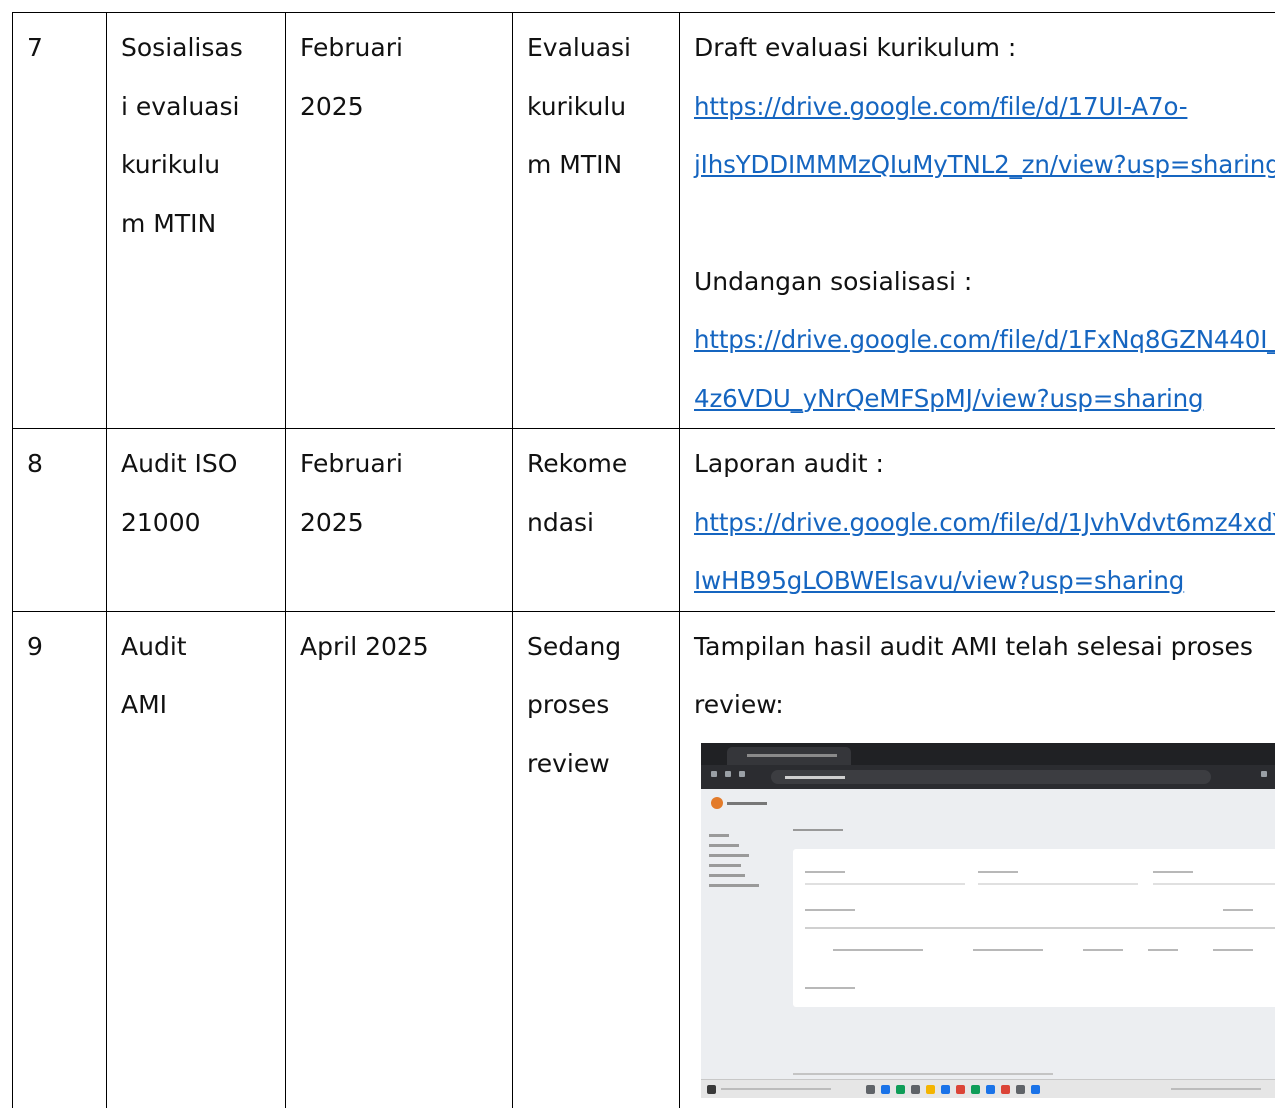 The width and height of the screenshot is (1275, 1108). Describe the element at coordinates (60, 221) in the screenshot. I see `row-number-cell: 7` at that location.